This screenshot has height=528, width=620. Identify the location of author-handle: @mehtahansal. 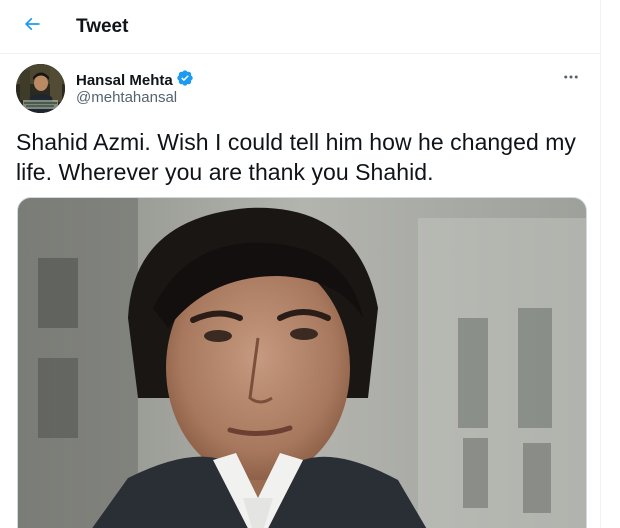
(126, 98).